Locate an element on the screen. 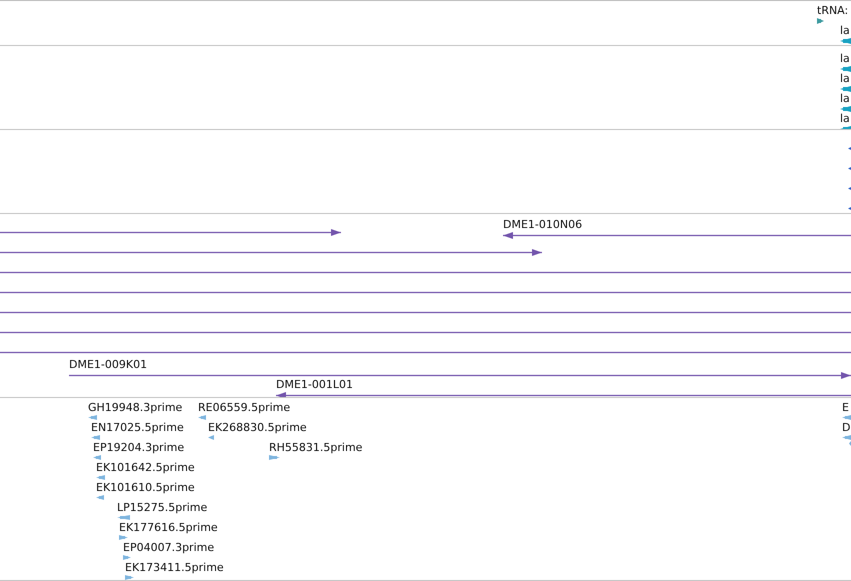  feature-label: EP19204.3prime is located at coordinates (138, 447).